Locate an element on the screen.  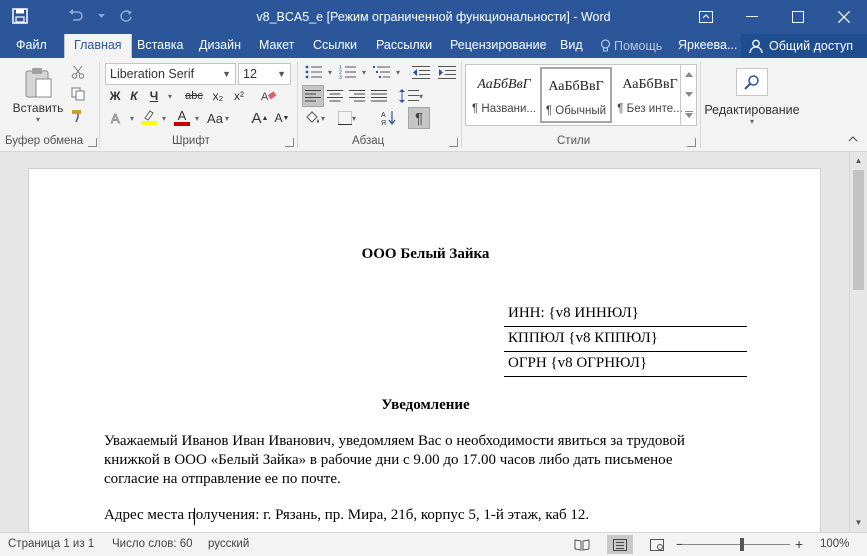
tab-mailings: Рассылки is located at coordinates (404, 46).